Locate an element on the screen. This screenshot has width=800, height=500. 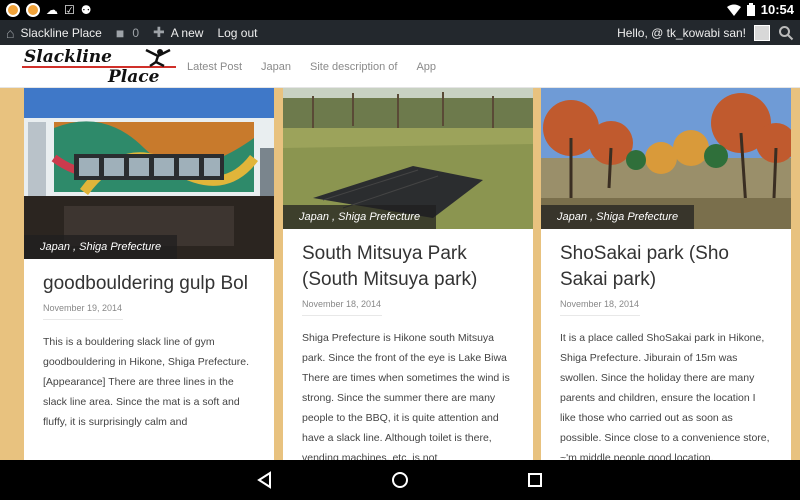
logo-text-line1: Slackline is located at coordinates (68, 57).